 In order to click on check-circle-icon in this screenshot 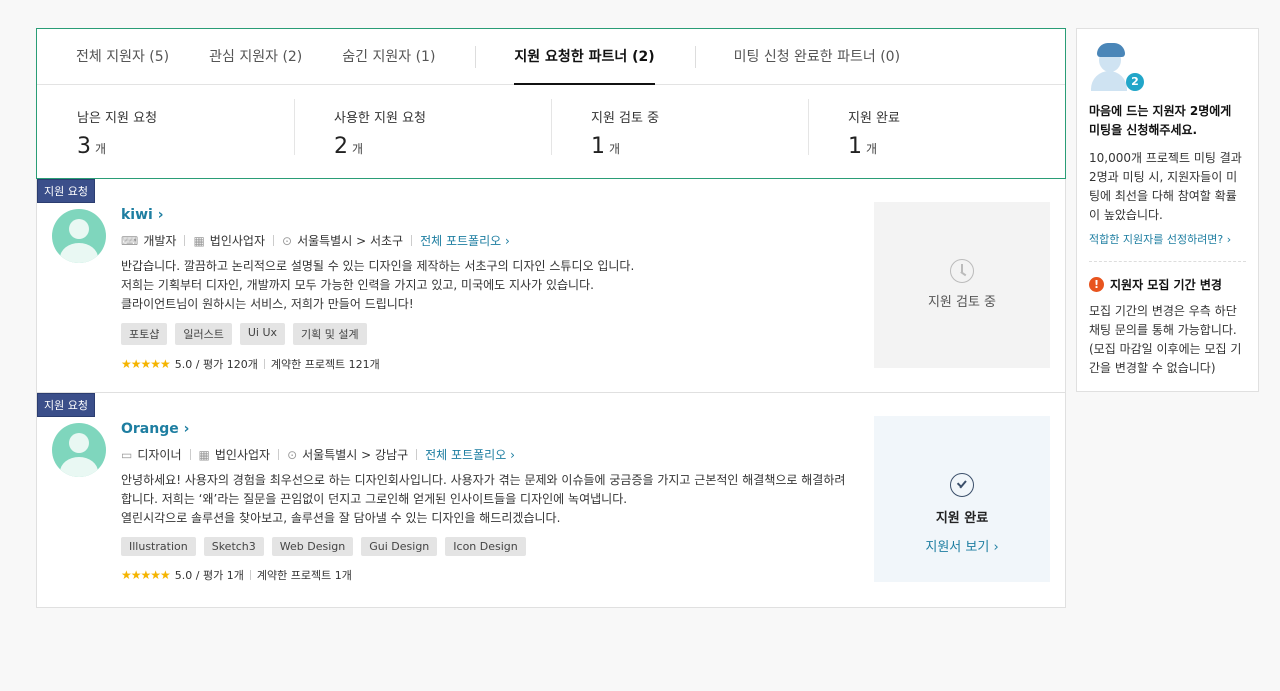, I will do `click(962, 485)`.